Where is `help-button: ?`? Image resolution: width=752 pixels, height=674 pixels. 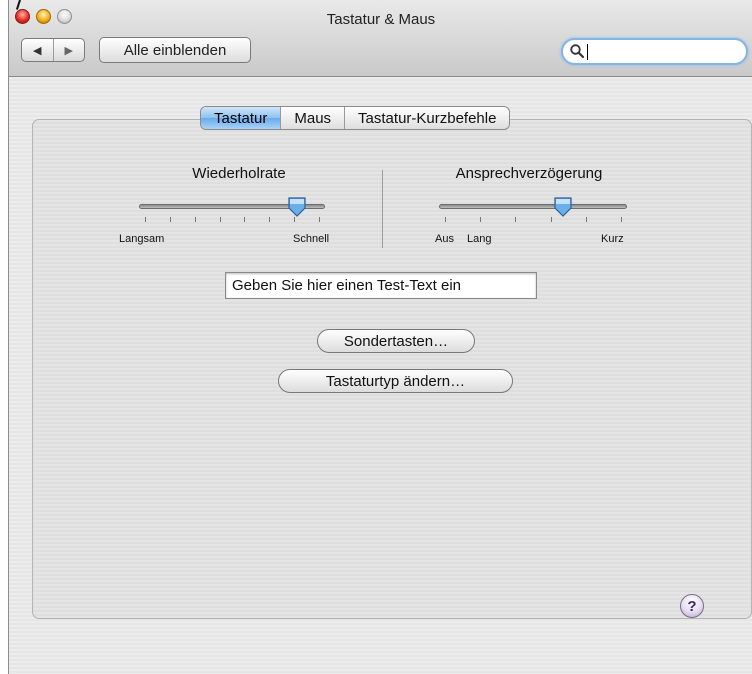
help-button: ? is located at coordinates (692, 606).